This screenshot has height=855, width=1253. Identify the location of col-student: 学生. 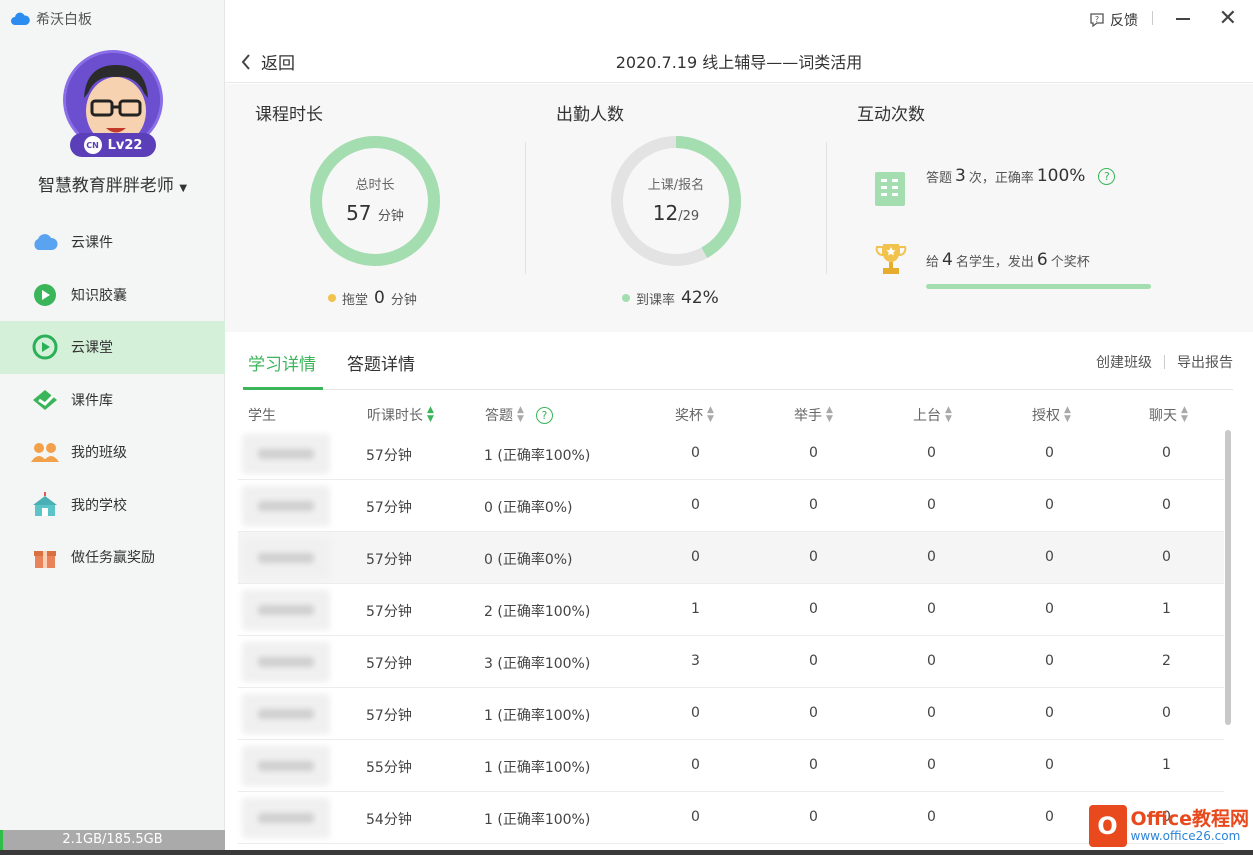
(262, 416).